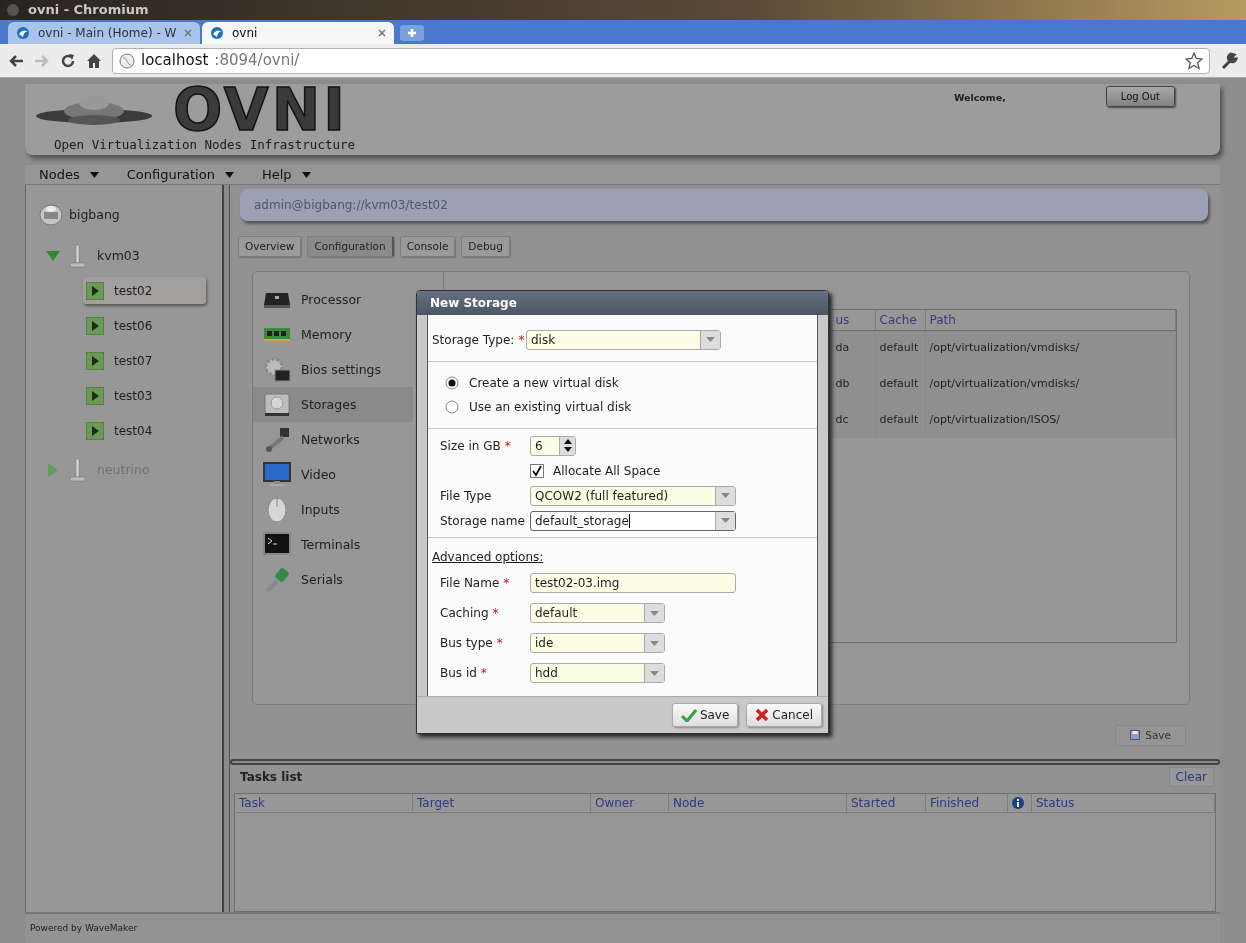 The width and height of the screenshot is (1246, 943). Describe the element at coordinates (762, 715) in the screenshot. I see `cross-icon` at that location.